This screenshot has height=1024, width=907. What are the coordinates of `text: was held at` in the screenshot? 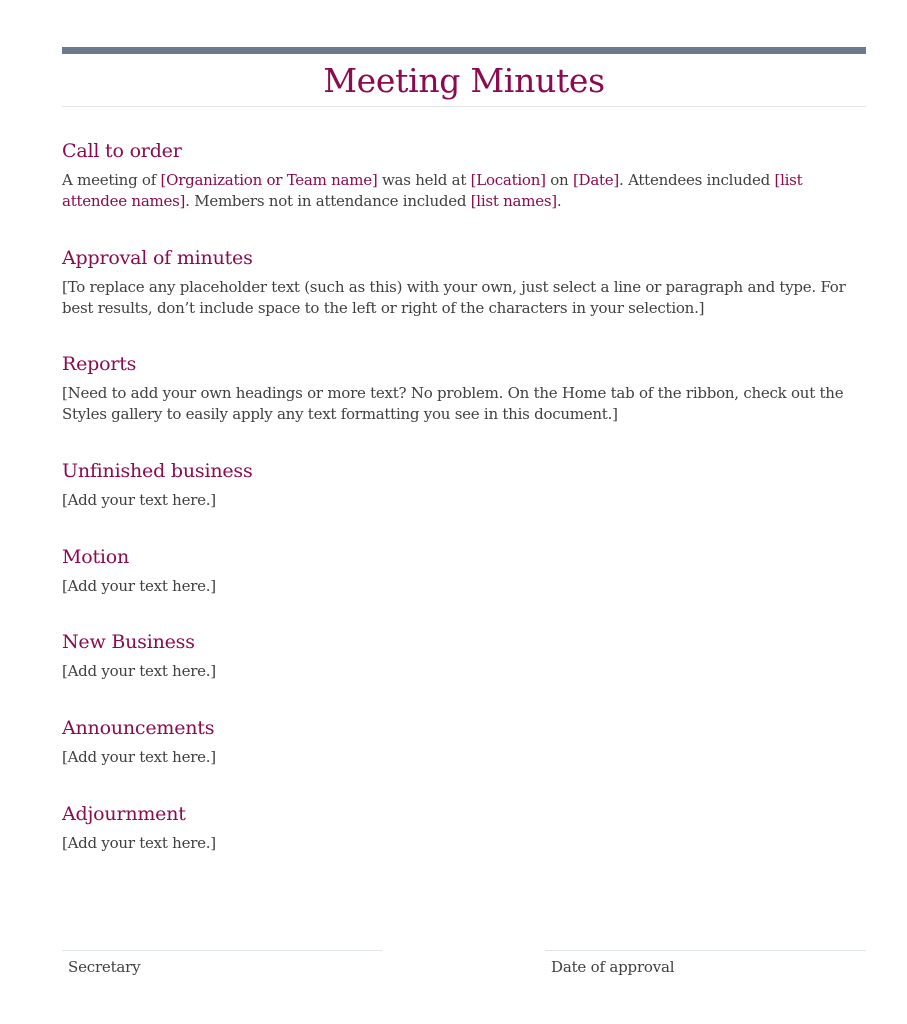 It's located at (424, 180).